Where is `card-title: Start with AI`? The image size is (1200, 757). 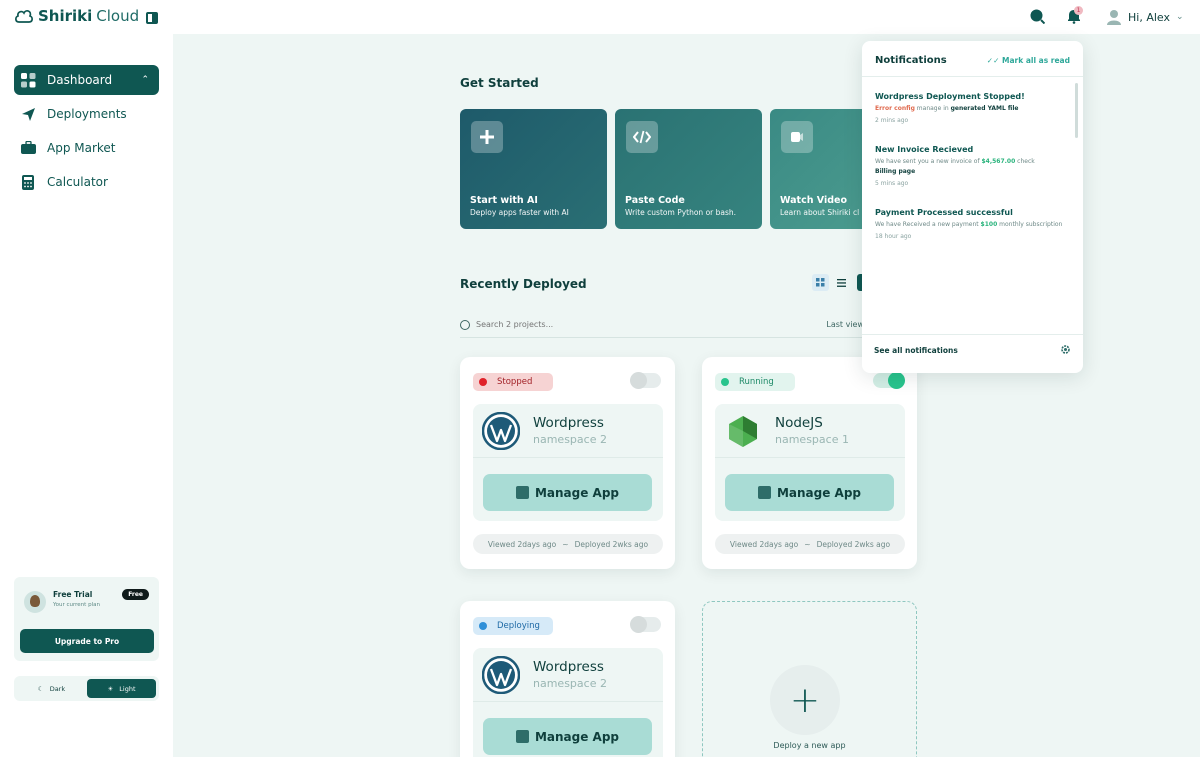
card-title: Start with AI is located at coordinates (504, 200).